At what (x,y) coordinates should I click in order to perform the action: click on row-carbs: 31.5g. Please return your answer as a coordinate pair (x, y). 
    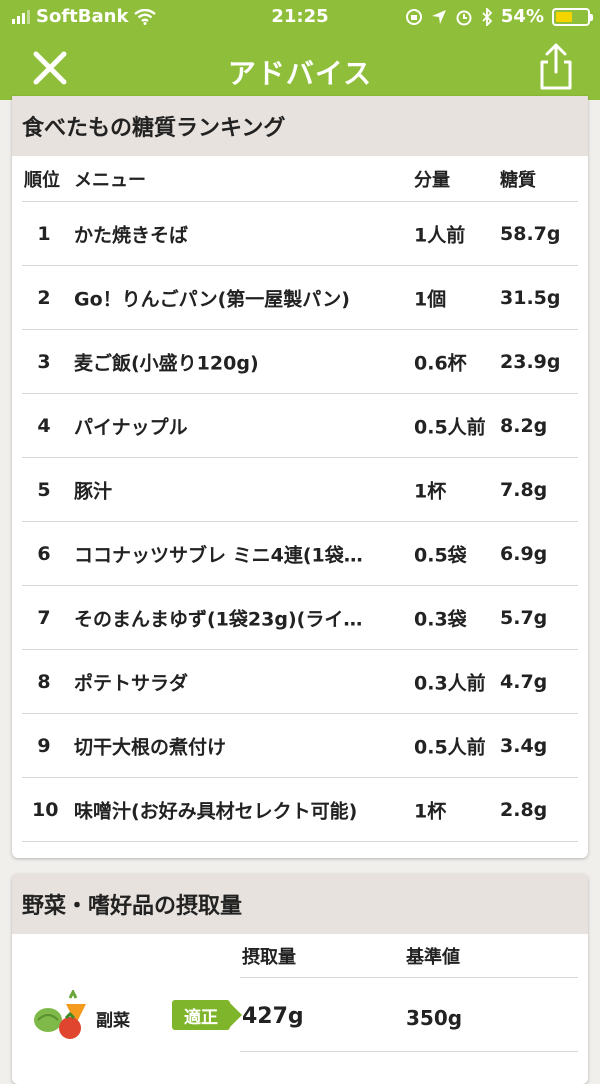
    Looking at the image, I should click on (530, 297).